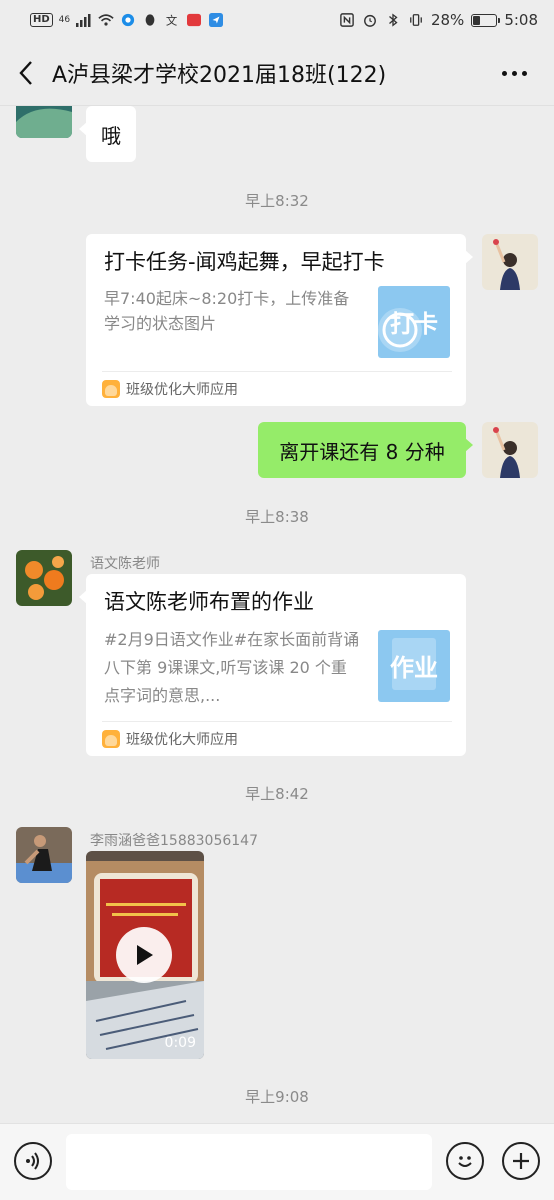  Describe the element at coordinates (41, 20) in the screenshot. I see `hd-badge: HD` at that location.